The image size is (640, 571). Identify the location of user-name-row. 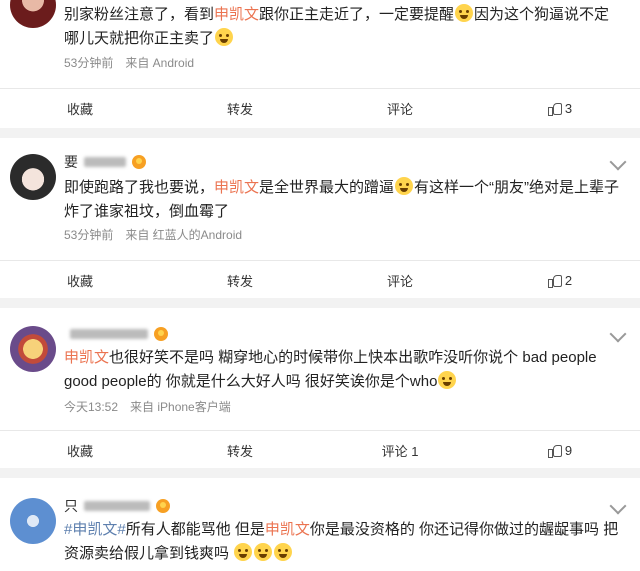
(116, 334).